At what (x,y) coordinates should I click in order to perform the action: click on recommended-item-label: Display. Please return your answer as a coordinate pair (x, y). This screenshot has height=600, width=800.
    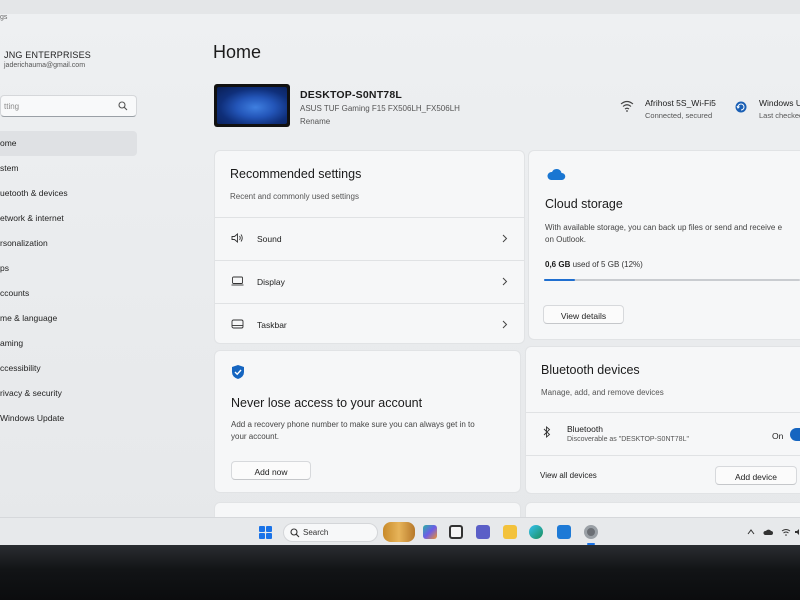
    Looking at the image, I should click on (271, 282).